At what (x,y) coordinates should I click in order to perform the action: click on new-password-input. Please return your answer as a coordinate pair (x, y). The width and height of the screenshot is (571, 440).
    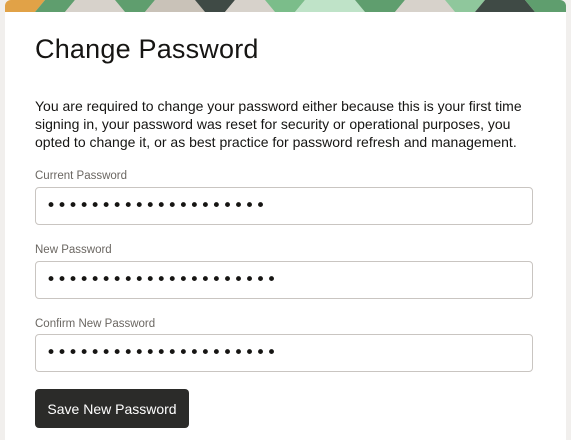
    Looking at the image, I should click on (284, 280).